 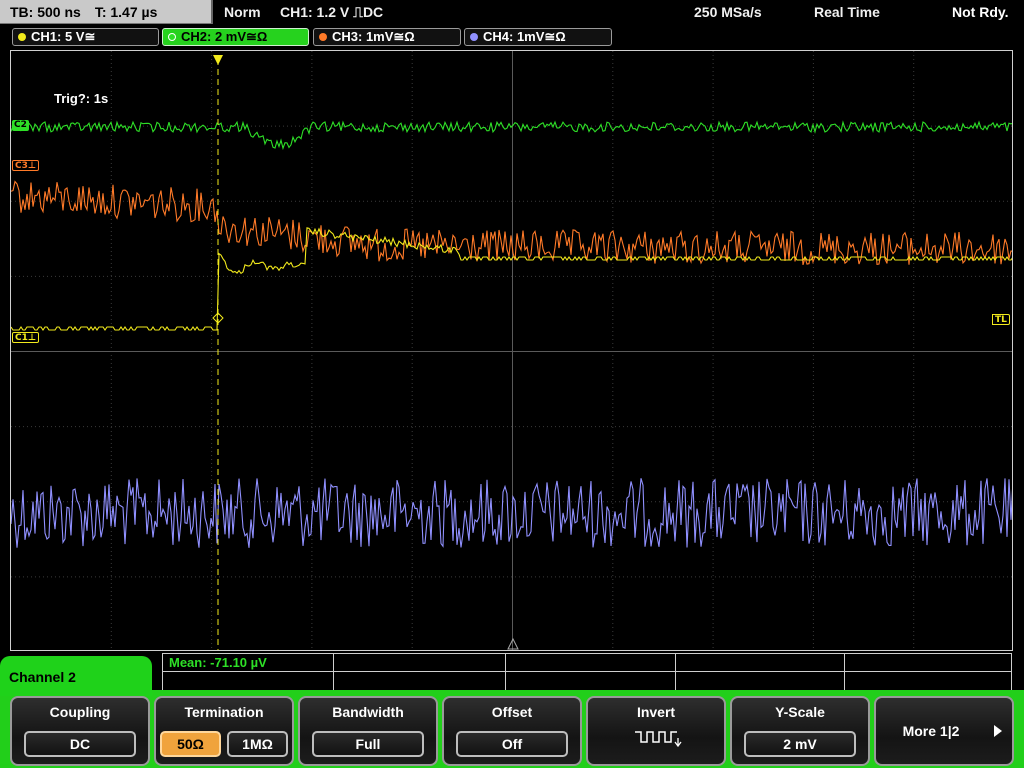 I want to click on termination-softkey: Termination 50Ω 1MΩ, so click(x=224, y=731).